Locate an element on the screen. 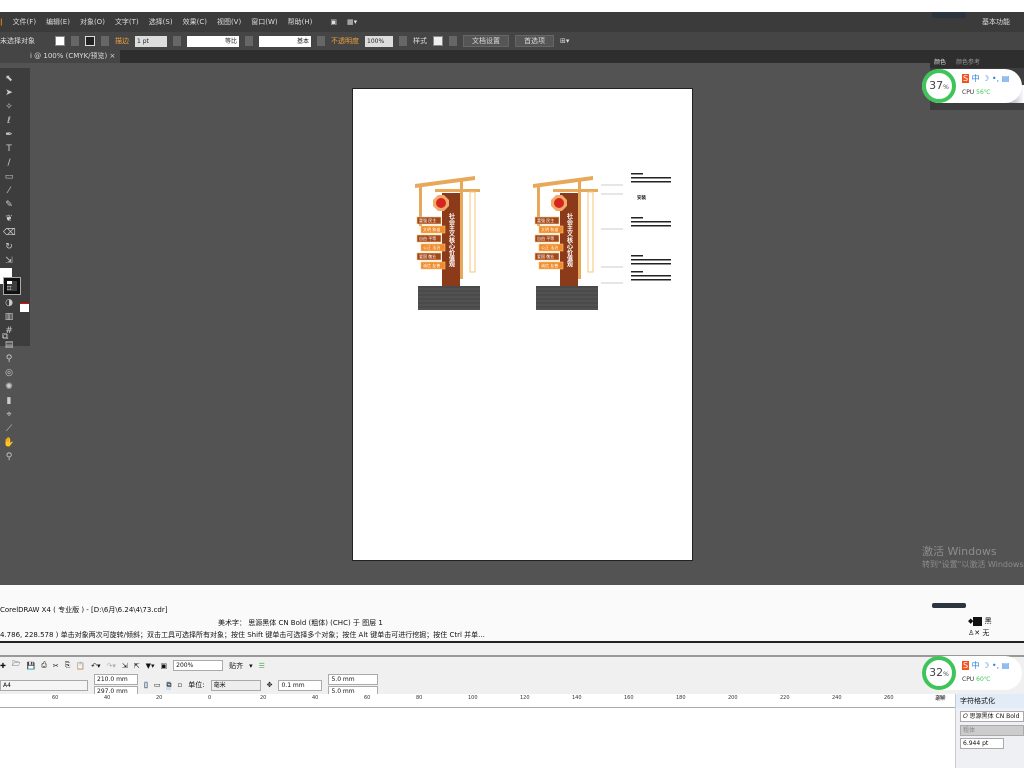  zoom-icon: ⚲ is located at coordinates (9, 457).